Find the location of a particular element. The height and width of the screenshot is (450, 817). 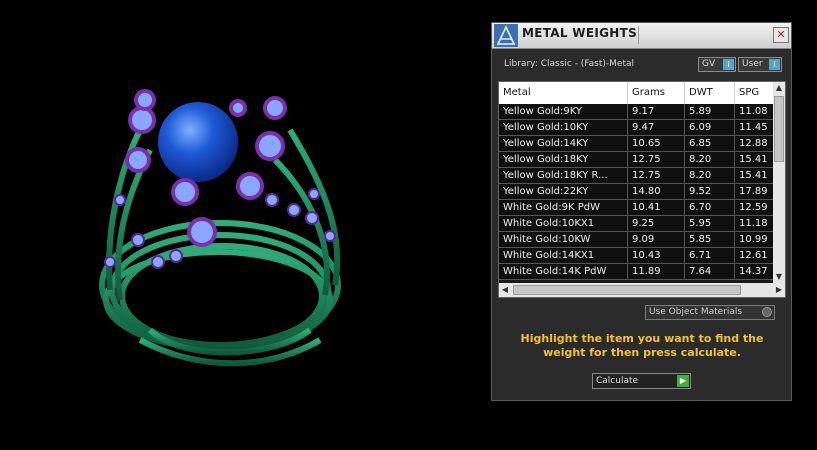

gv-toggle-label: GV is located at coordinates (709, 64).